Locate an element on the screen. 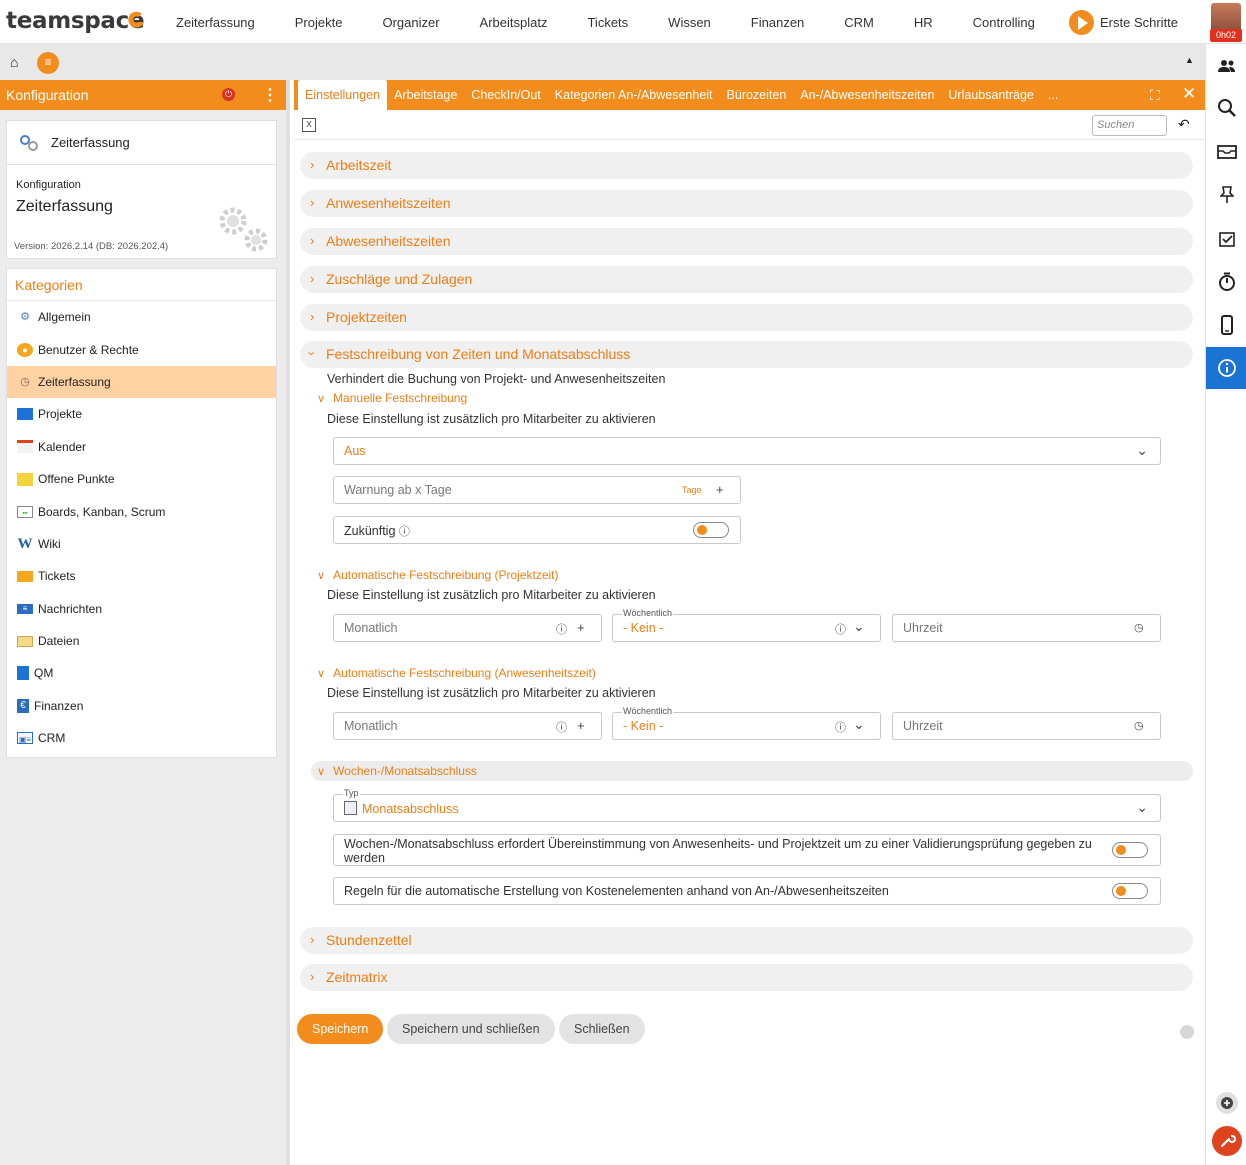  presence-weekly-select: Wöchentlich - Kein - ⓘ ⌄ is located at coordinates (746, 723).